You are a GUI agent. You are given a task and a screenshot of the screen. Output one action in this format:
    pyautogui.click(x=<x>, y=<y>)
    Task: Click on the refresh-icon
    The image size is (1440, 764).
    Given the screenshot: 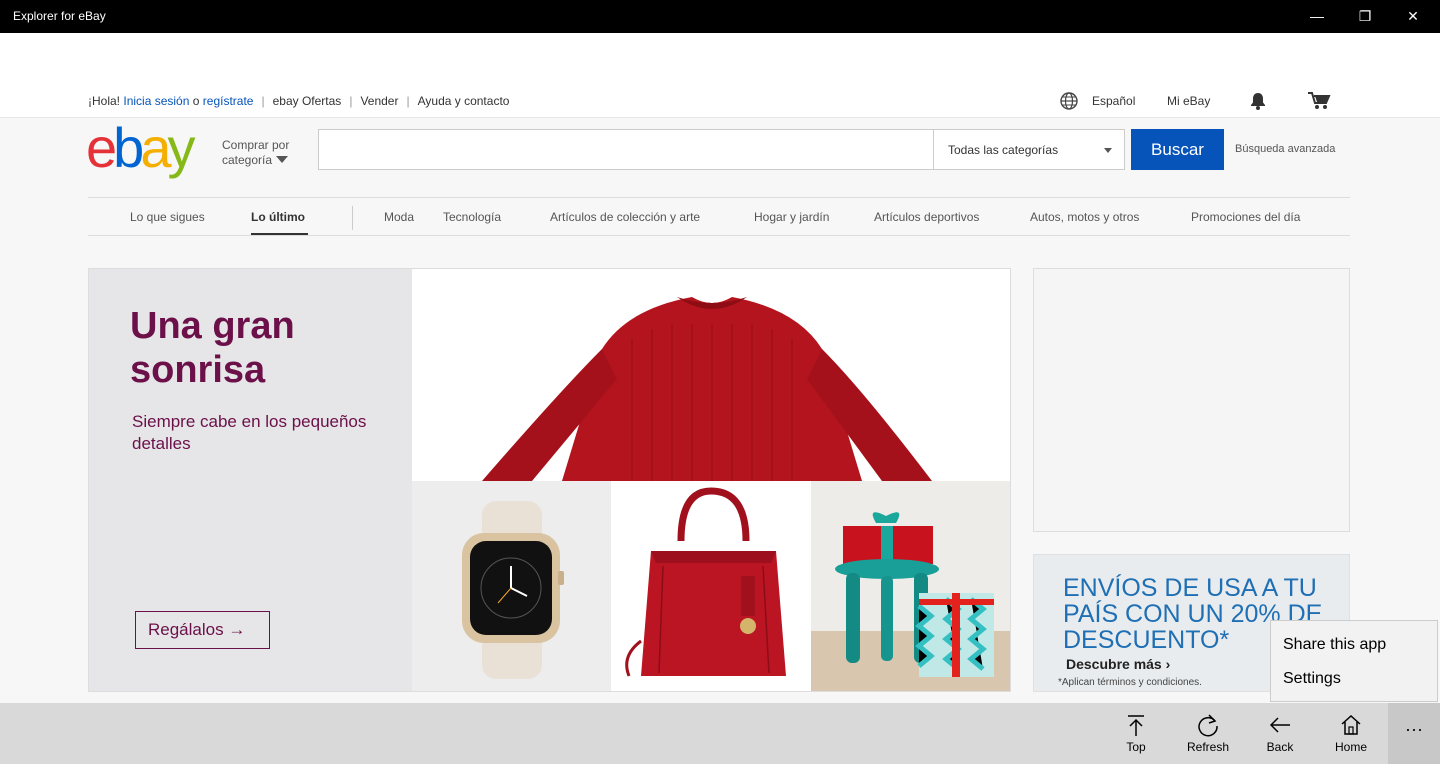 What is the action you would take?
    pyautogui.click(x=1208, y=725)
    